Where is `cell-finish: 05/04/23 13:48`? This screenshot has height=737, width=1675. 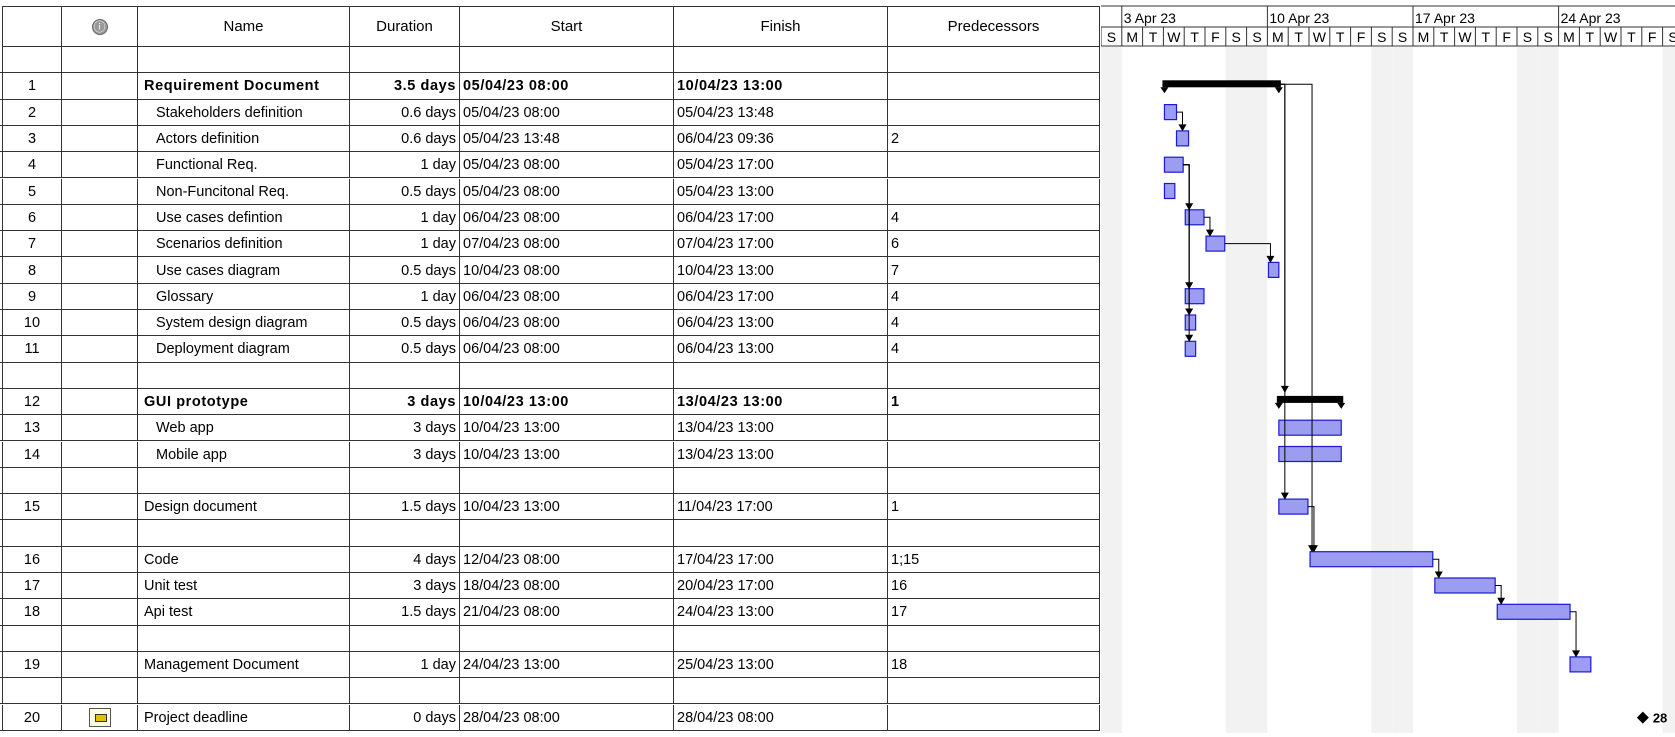
cell-finish: 05/04/23 13:48 is located at coordinates (781, 112).